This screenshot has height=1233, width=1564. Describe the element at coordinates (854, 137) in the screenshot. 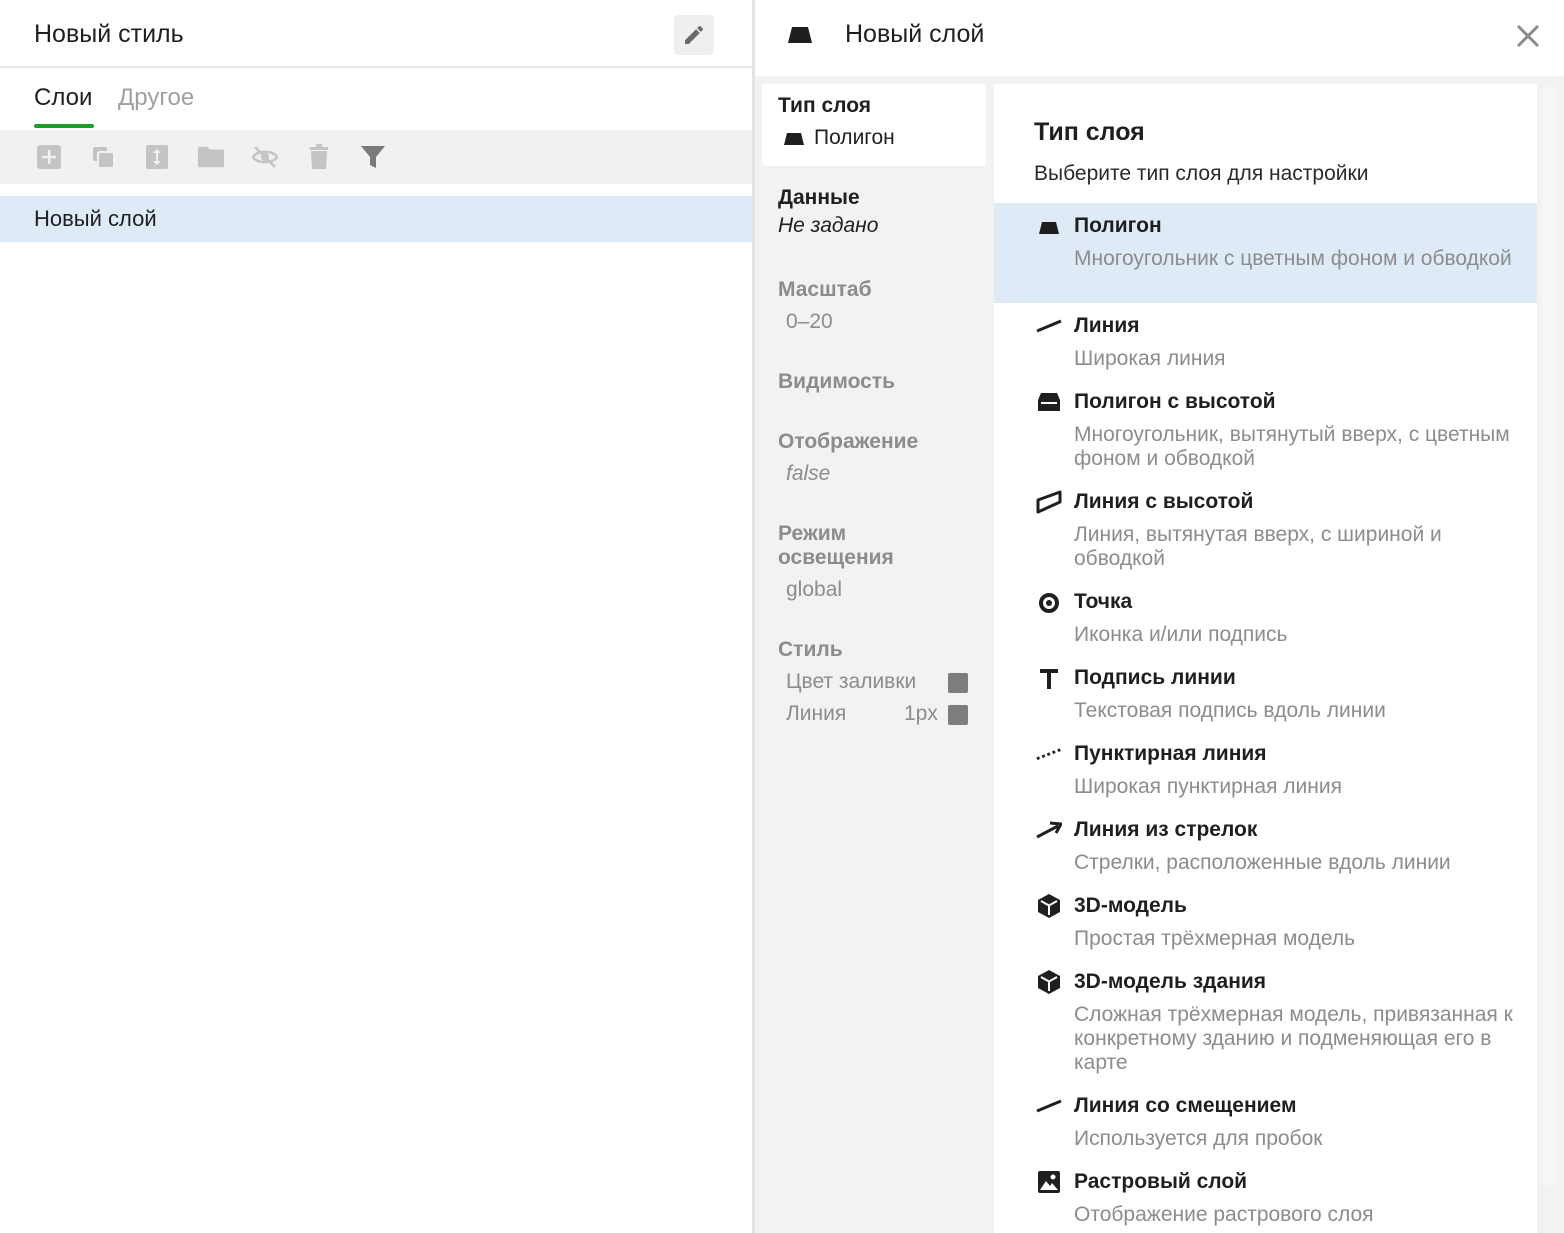

I see `nav-type-value: Полигон` at that location.